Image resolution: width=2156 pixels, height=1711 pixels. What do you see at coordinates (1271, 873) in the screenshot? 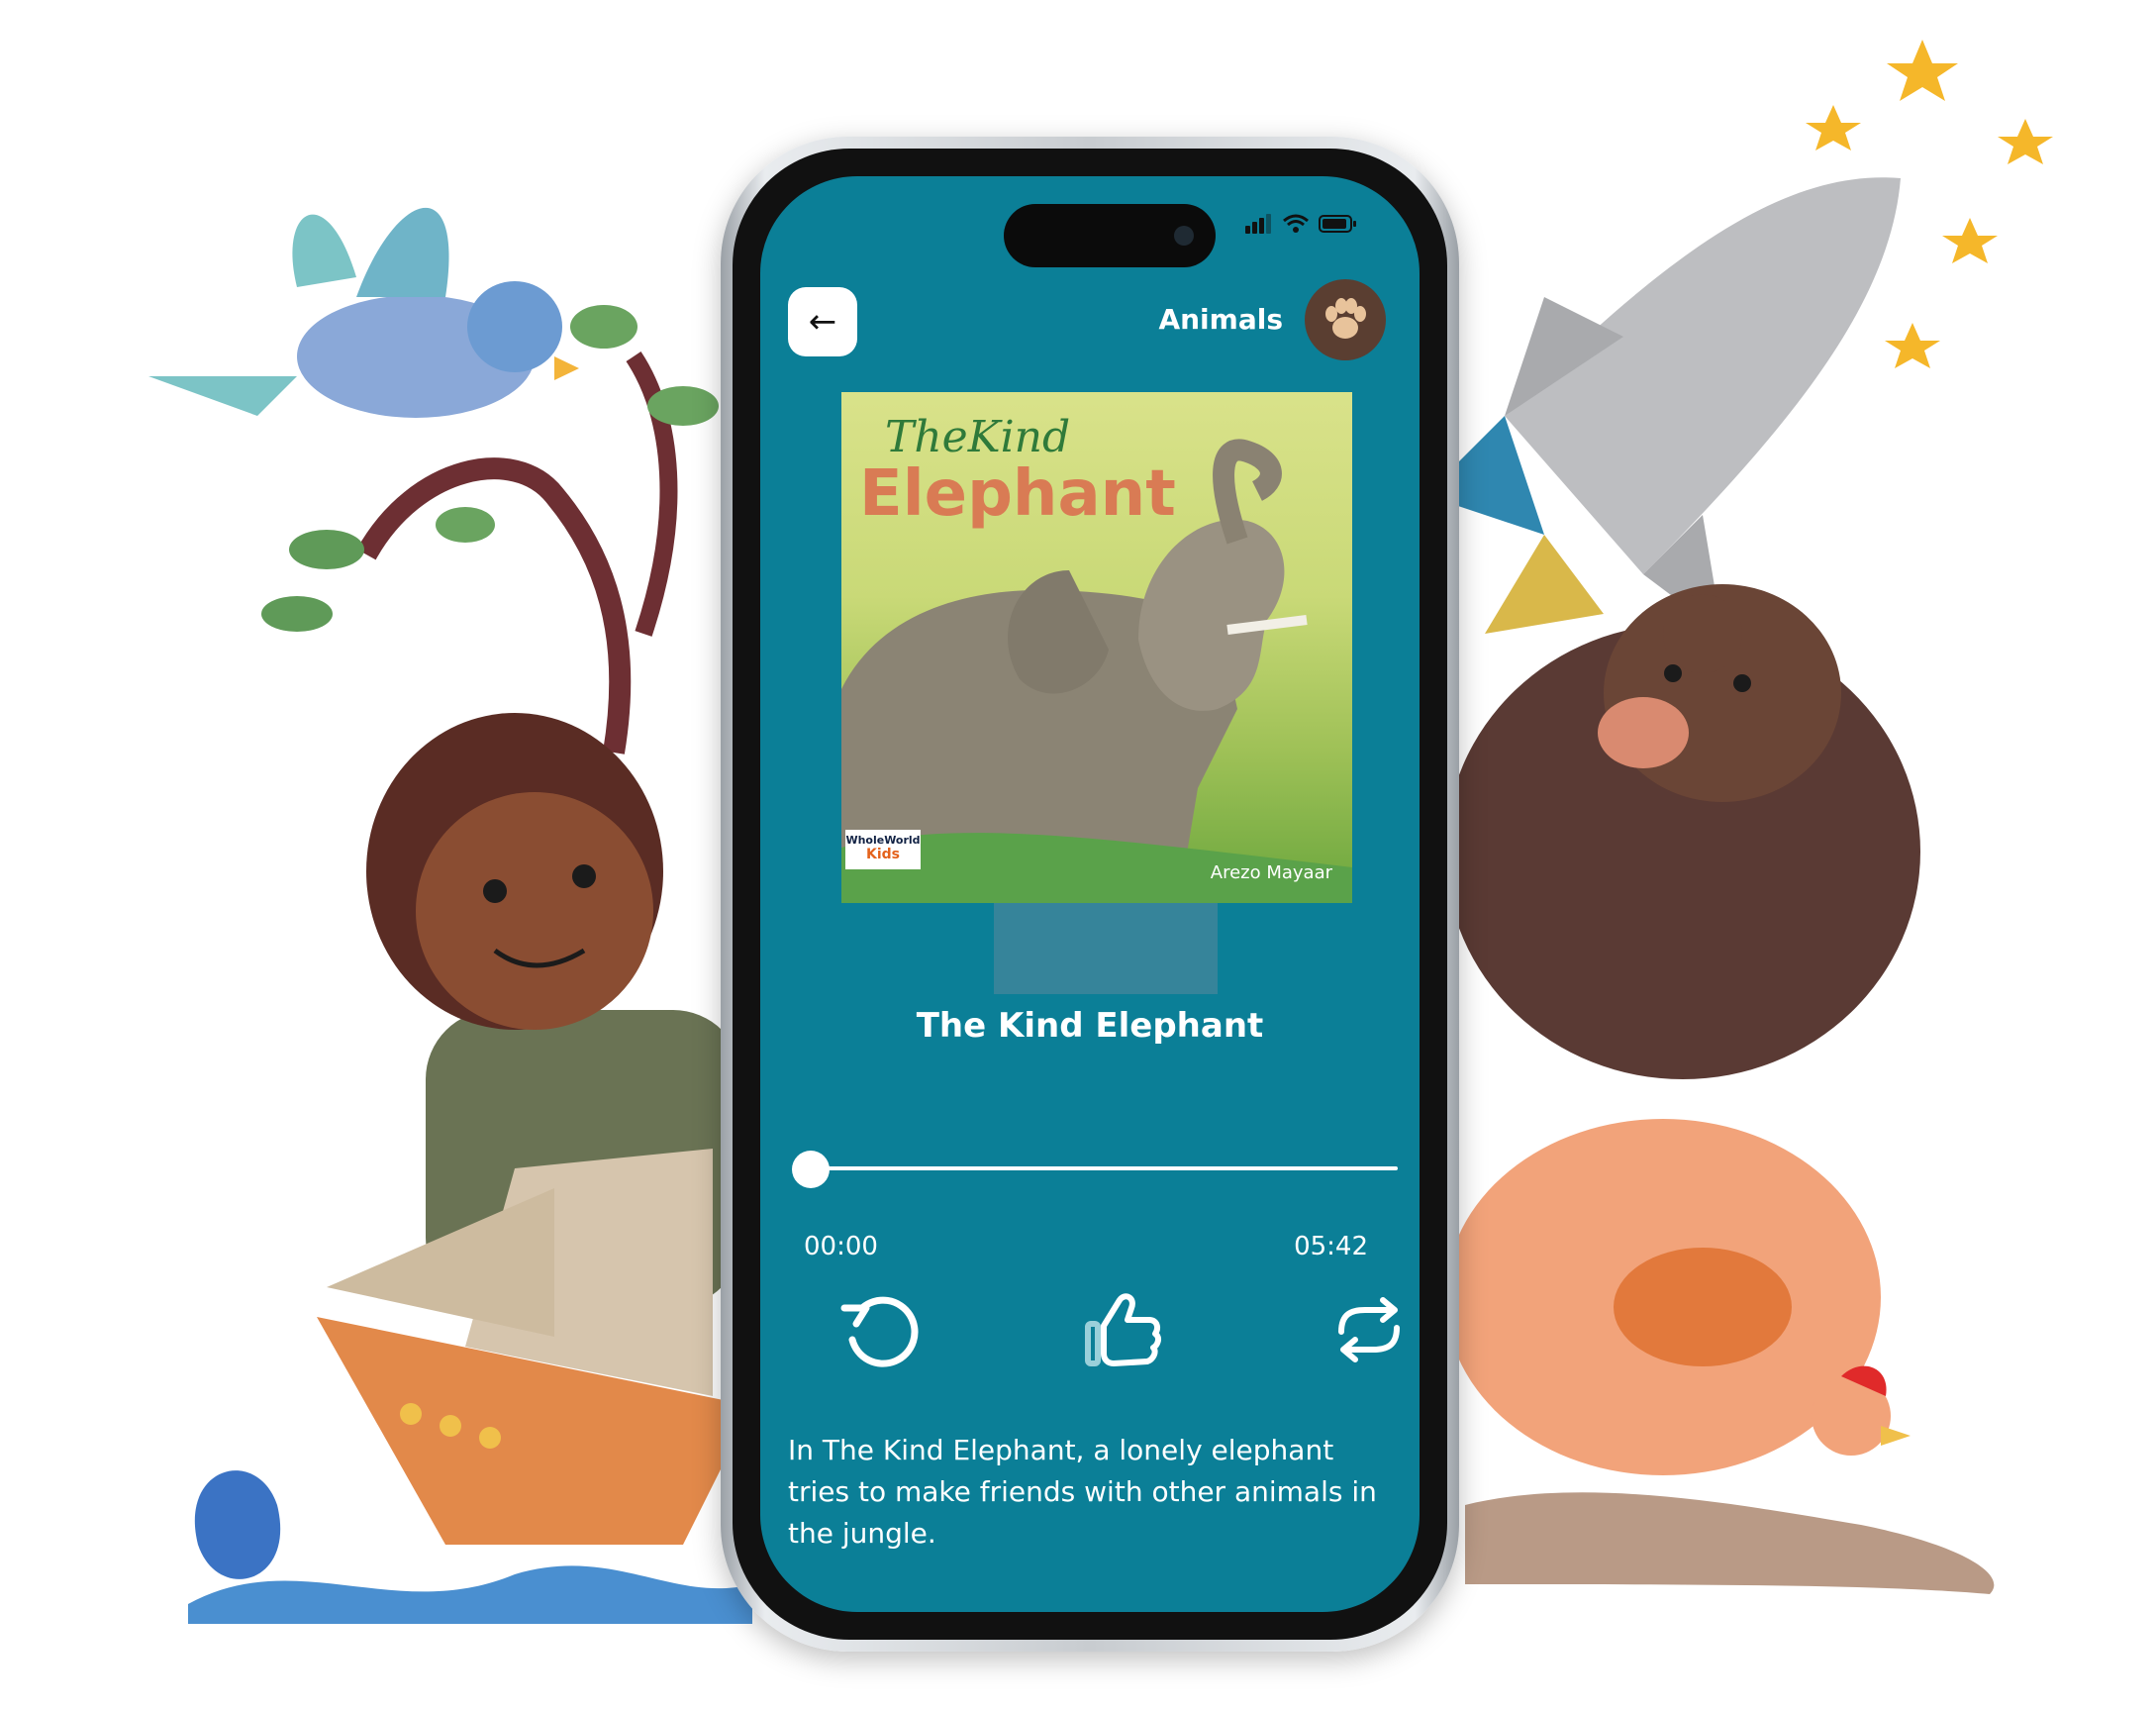
I see `cover-author: Arezo Mayaar` at bounding box center [1271, 873].